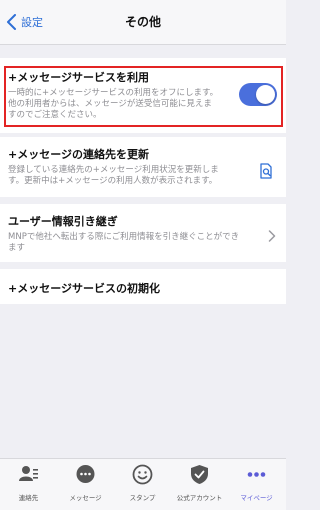 This screenshot has width=320, height=510. What do you see at coordinates (85, 498) in the screenshot?
I see `tab-label: メッセージ` at bounding box center [85, 498].